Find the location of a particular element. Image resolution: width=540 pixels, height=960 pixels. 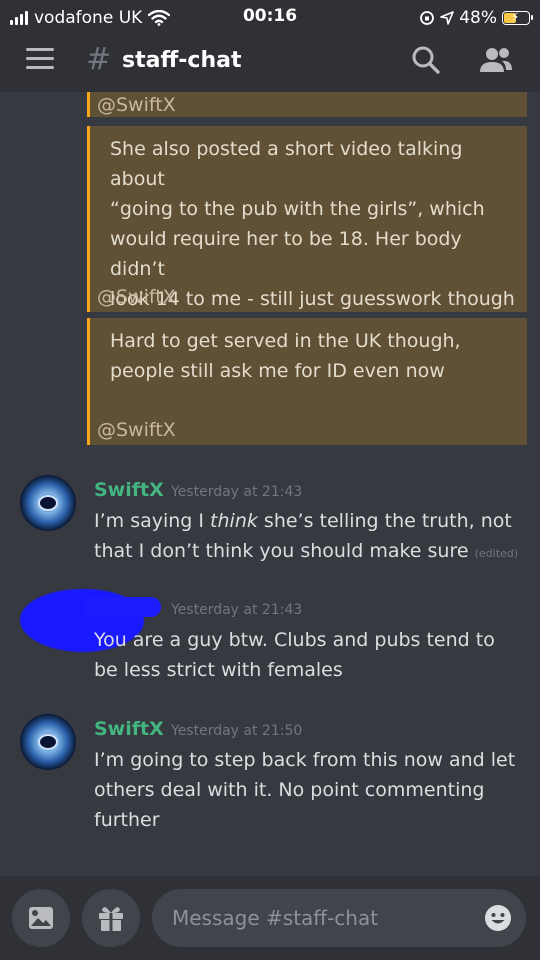

members-icon is located at coordinates (496, 60).